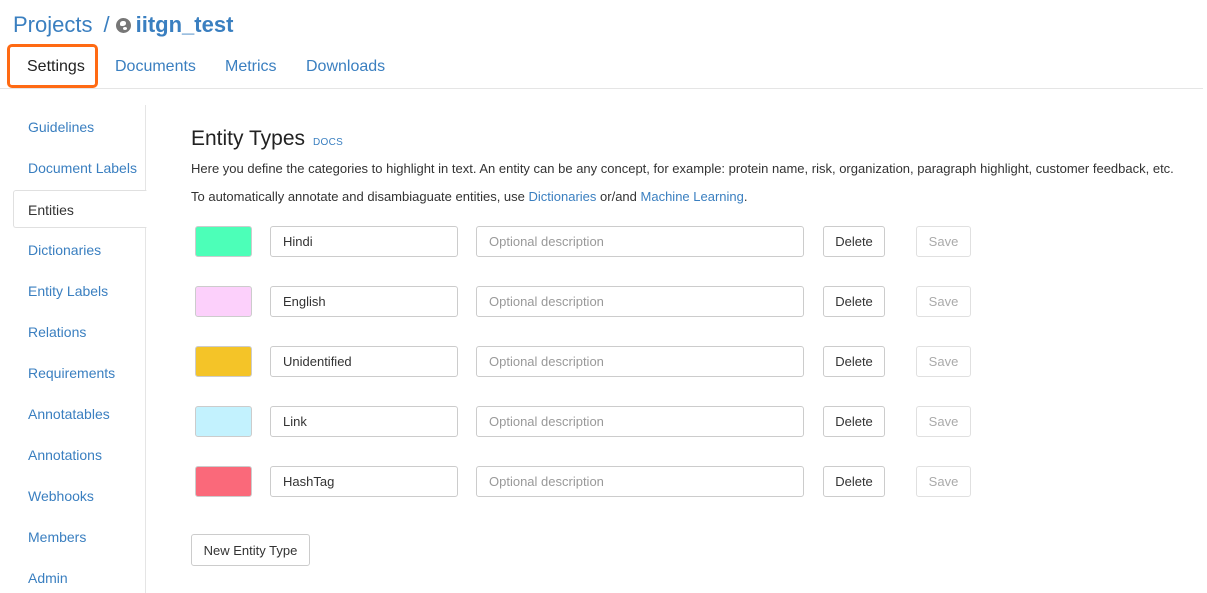  I want to click on sidebar-item-relations: Relations, so click(57, 332).